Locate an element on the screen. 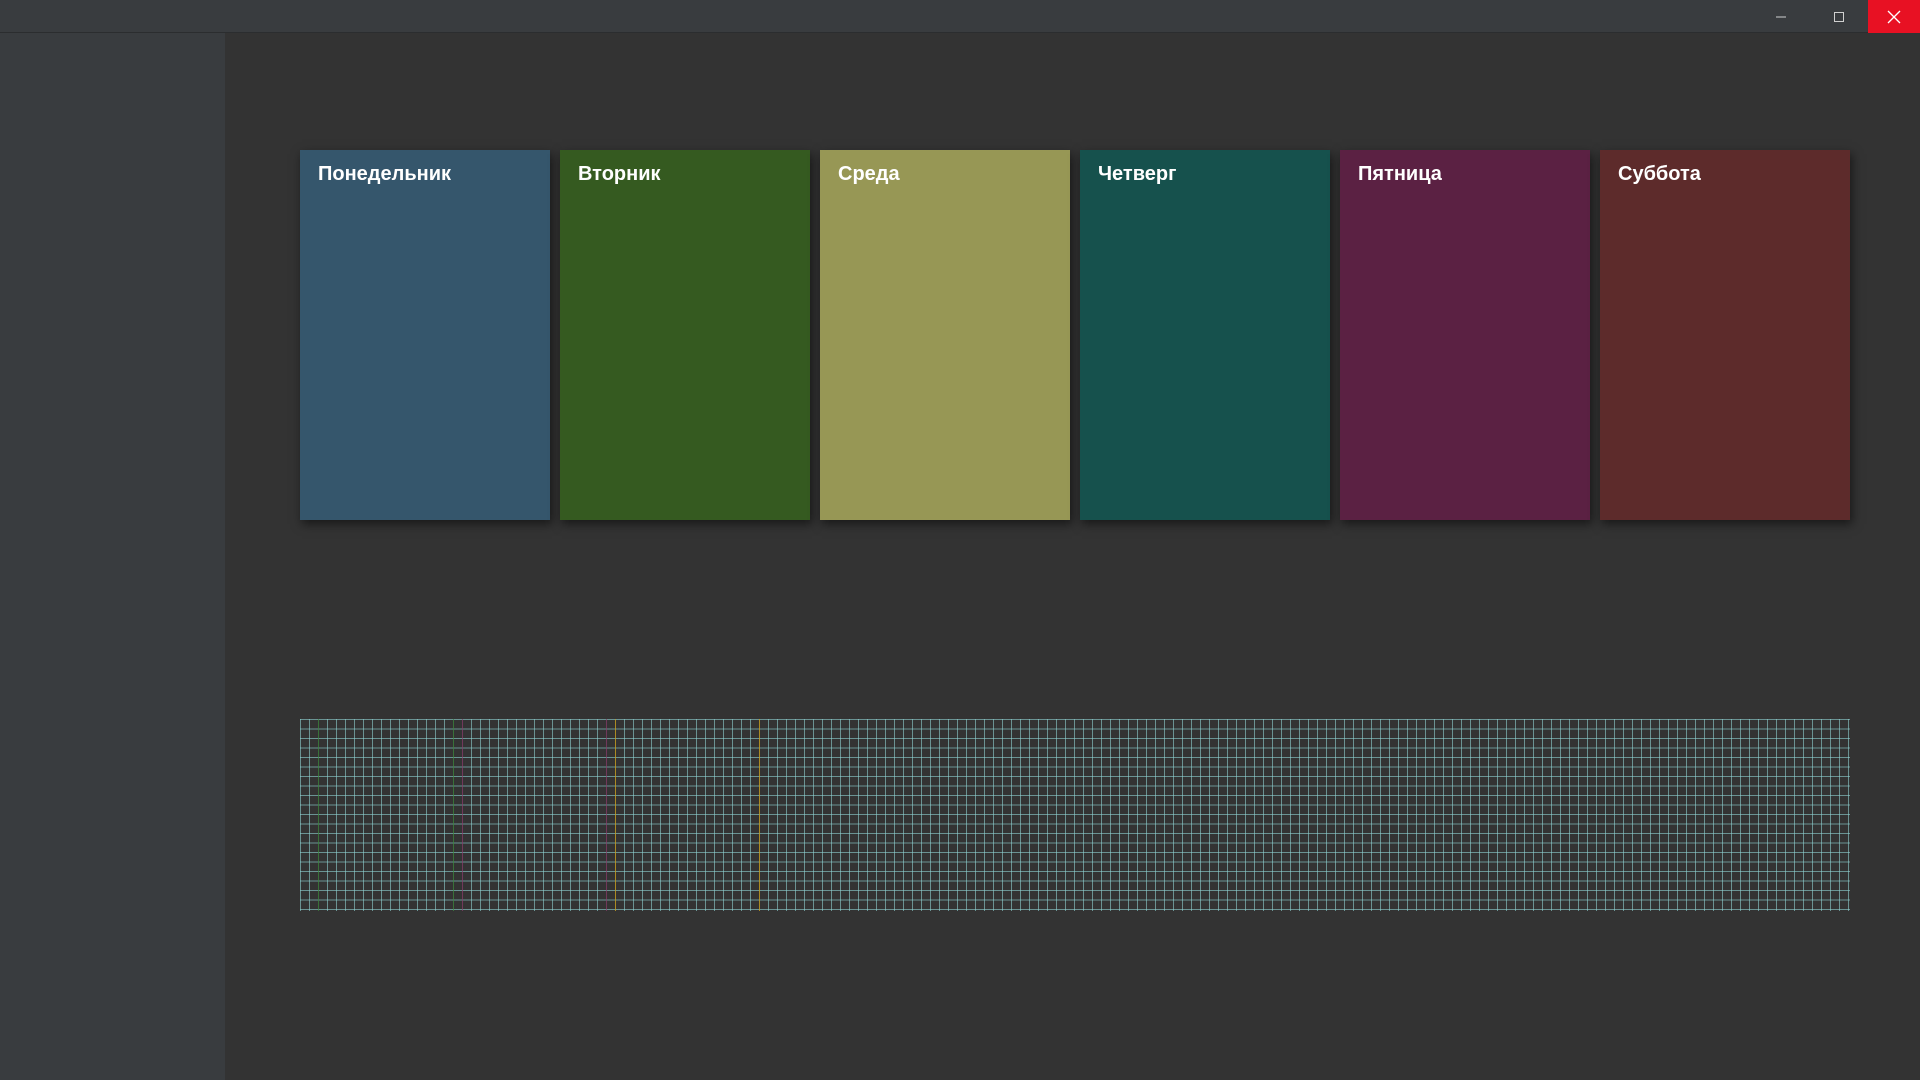 This screenshot has width=1920, height=1080. day-card-monday: Понедельник is located at coordinates (425, 335).